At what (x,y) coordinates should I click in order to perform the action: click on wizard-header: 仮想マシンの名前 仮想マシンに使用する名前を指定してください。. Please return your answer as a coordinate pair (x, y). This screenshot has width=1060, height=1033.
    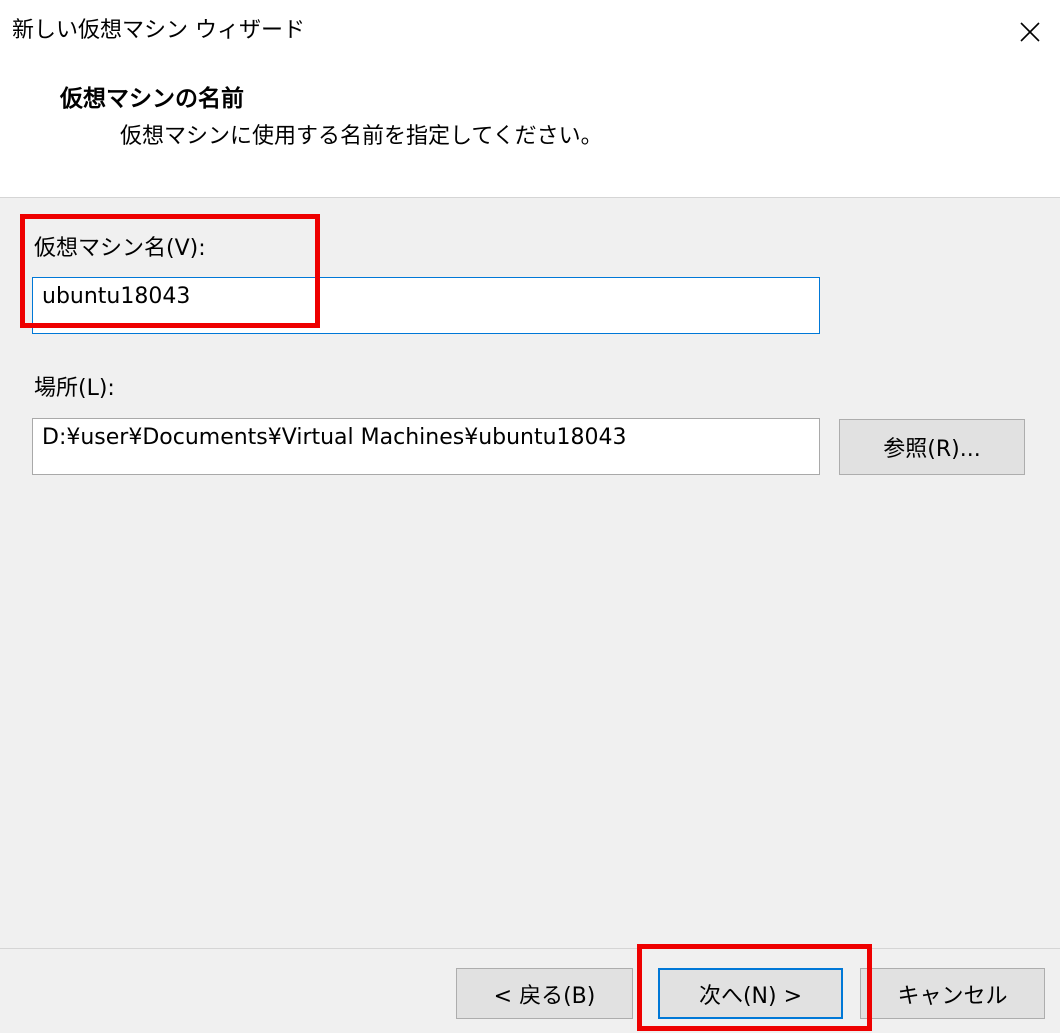
    Looking at the image, I should click on (530, 130).